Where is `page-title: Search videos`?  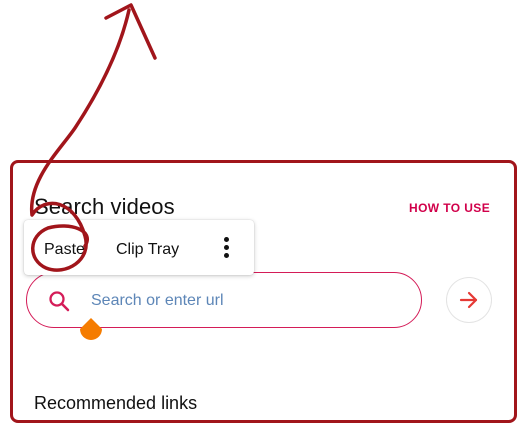 page-title: Search videos is located at coordinates (104, 206).